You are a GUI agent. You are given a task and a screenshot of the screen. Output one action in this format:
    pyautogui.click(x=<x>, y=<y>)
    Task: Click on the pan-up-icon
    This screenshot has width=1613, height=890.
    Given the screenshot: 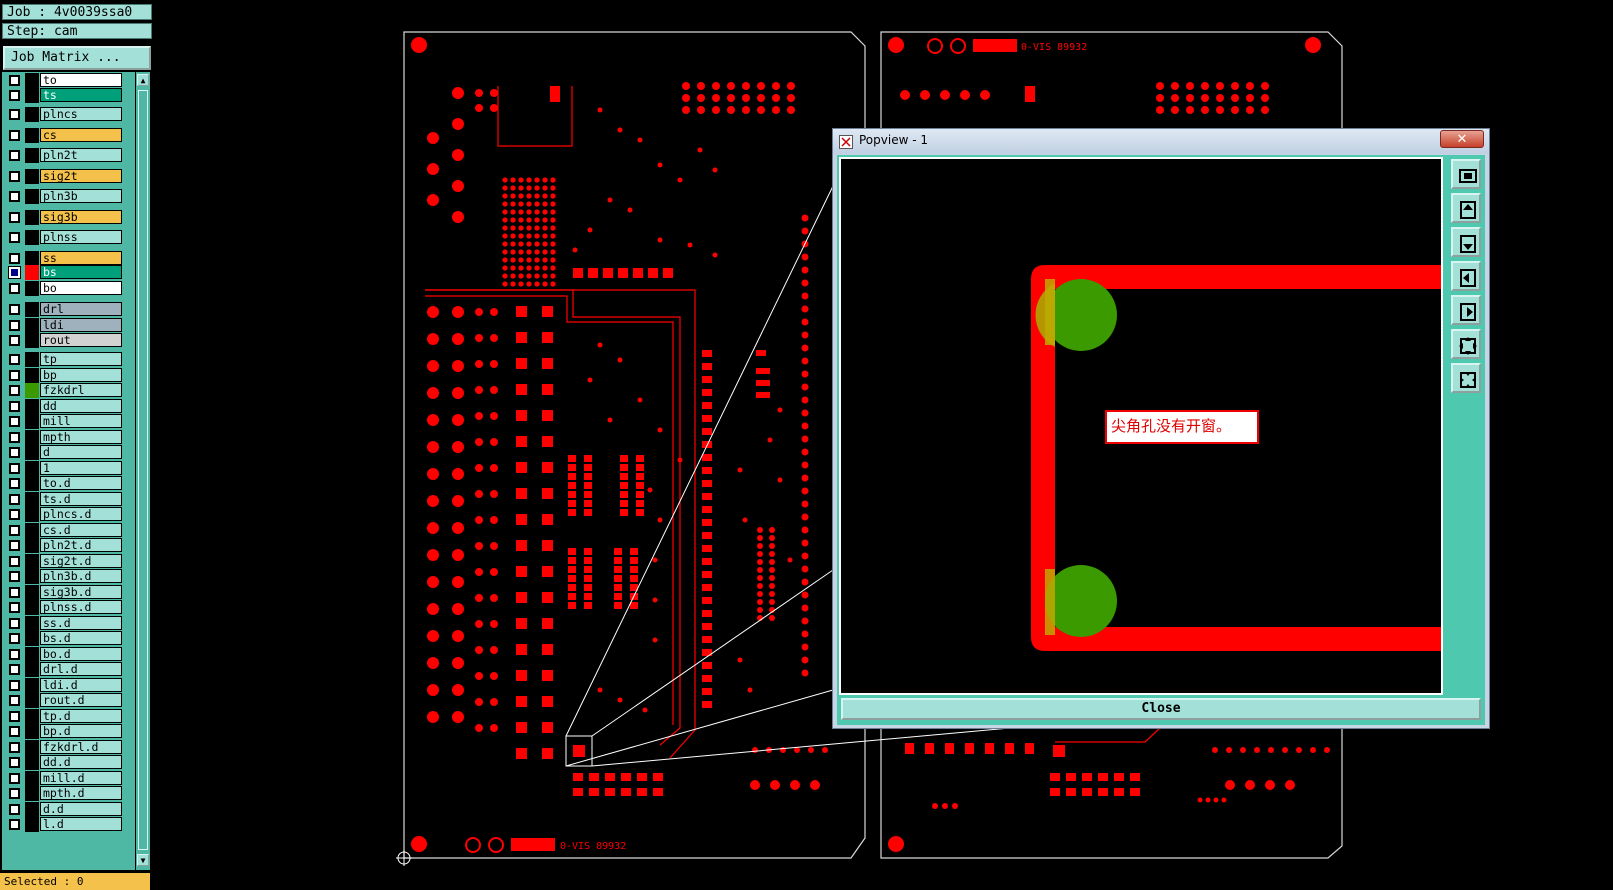 What is the action you would take?
    pyautogui.click(x=1468, y=210)
    